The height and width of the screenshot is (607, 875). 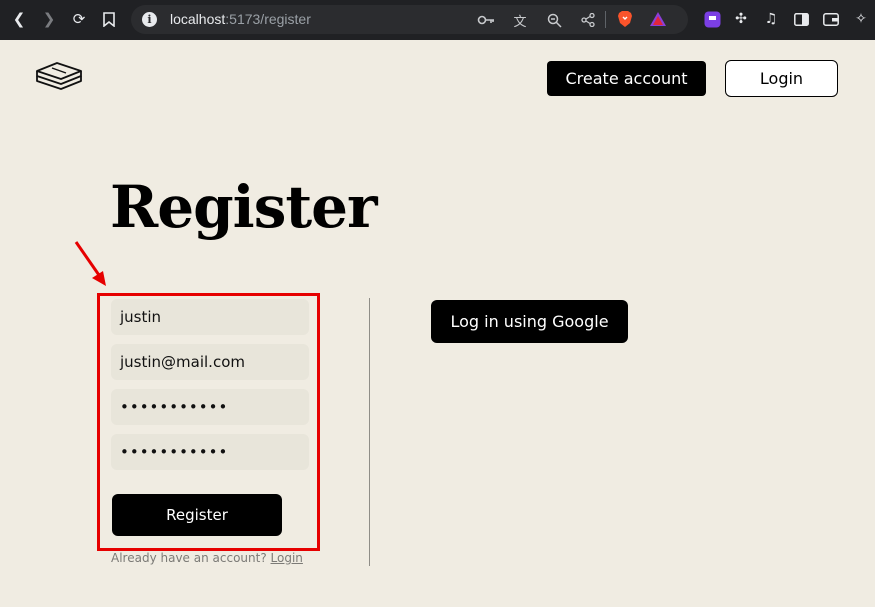 I want to click on annotation-arrow-icon, so click(x=90, y=263).